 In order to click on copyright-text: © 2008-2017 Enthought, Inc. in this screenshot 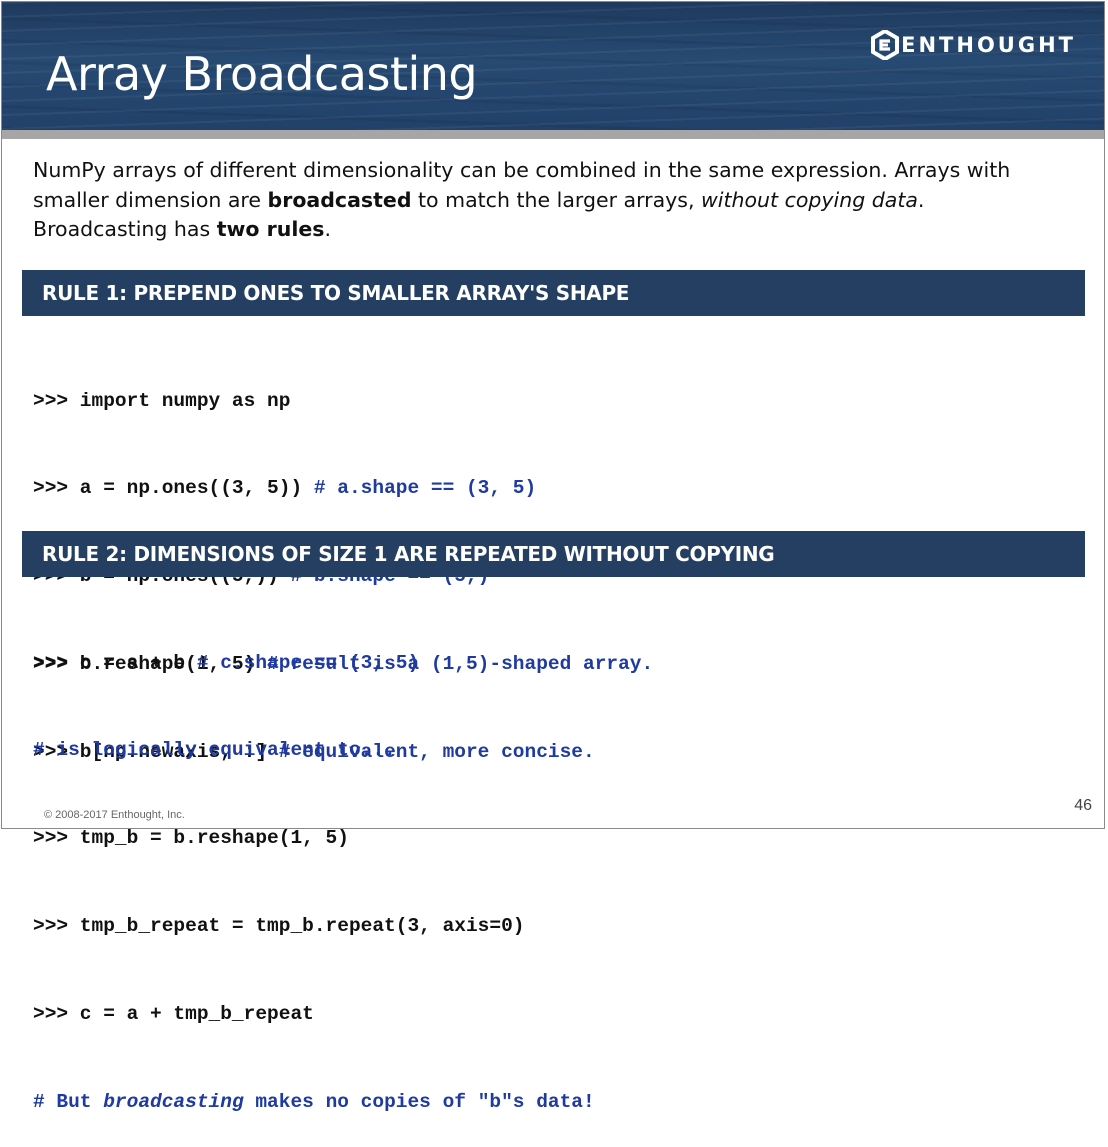, I will do `click(114, 815)`.